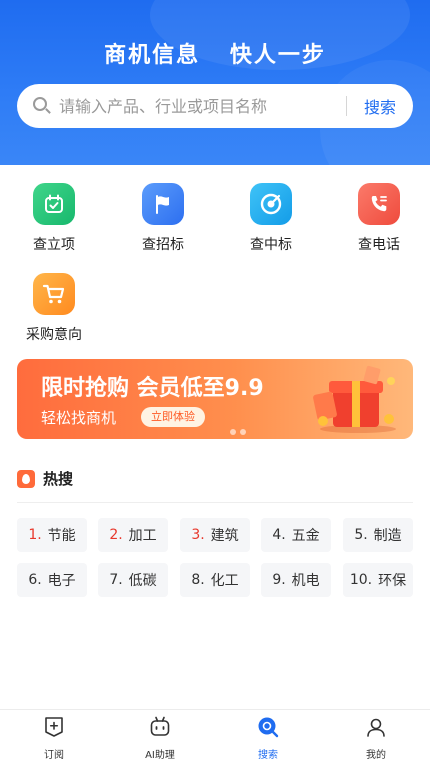 This screenshot has height=765, width=430. What do you see at coordinates (54, 335) in the screenshot?
I see `quick-label: 采购意向` at bounding box center [54, 335].